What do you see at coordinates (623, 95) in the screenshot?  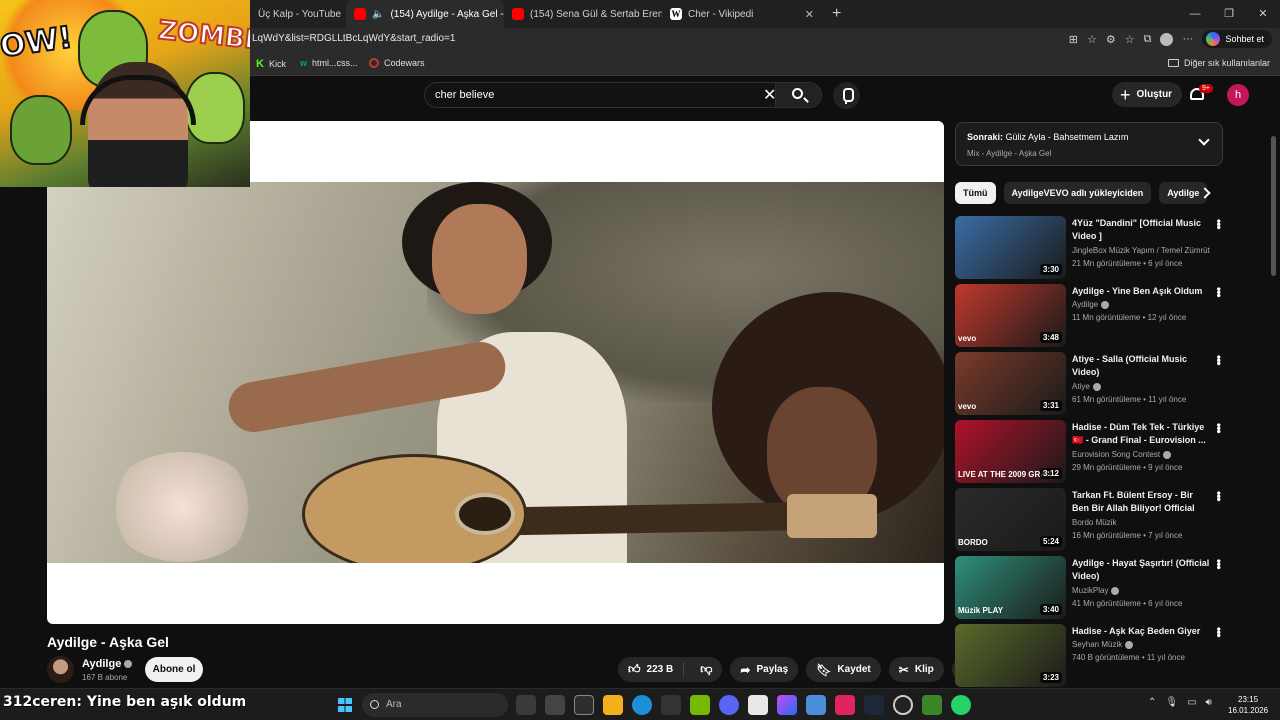 I see `search-input: cher believe ✕` at bounding box center [623, 95].